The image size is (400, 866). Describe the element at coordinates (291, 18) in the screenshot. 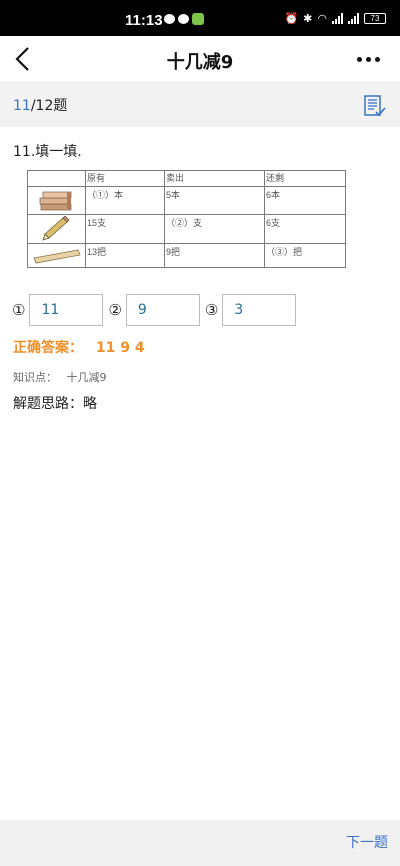

I see `alarm-icon: ⏰` at that location.